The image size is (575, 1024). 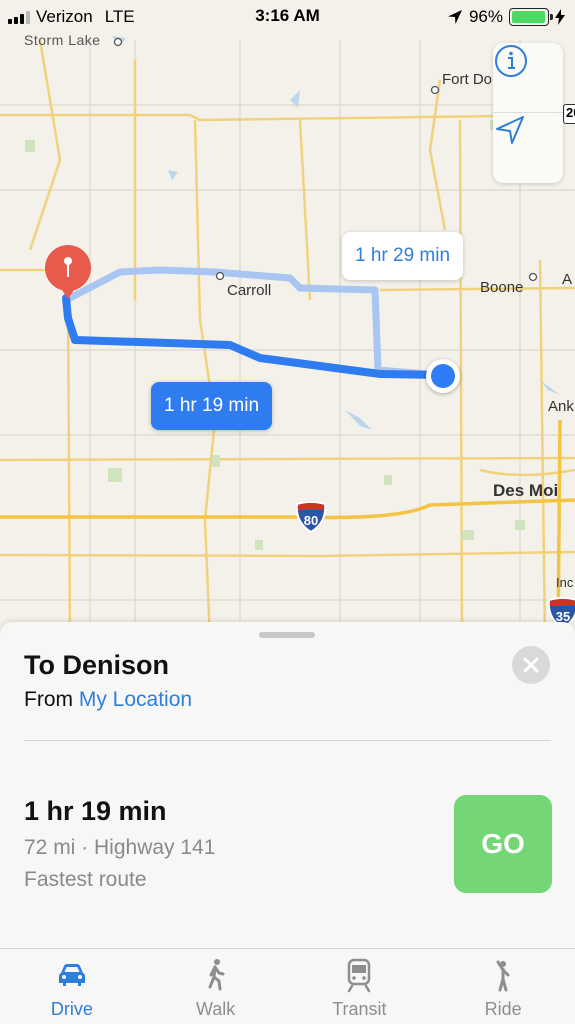 I want to click on current-location-dot-inner, so click(x=443, y=376).